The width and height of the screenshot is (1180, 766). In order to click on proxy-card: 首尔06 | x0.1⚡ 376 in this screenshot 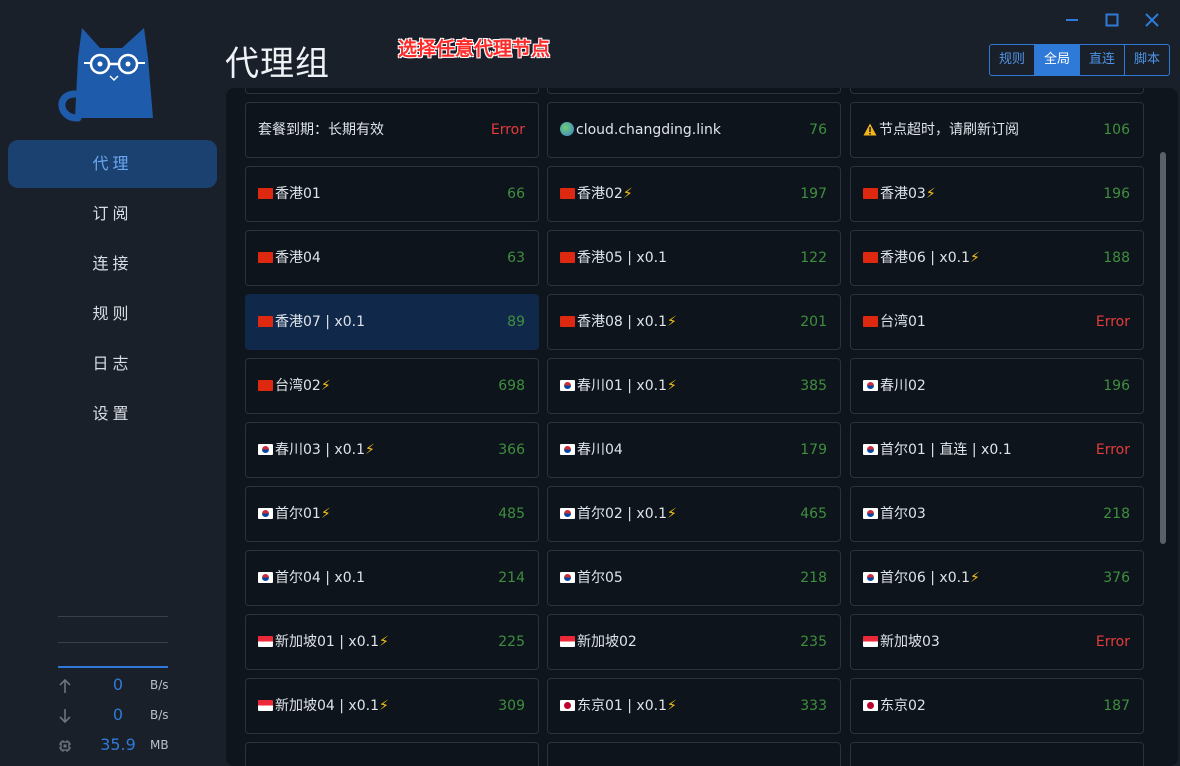, I will do `click(997, 578)`.